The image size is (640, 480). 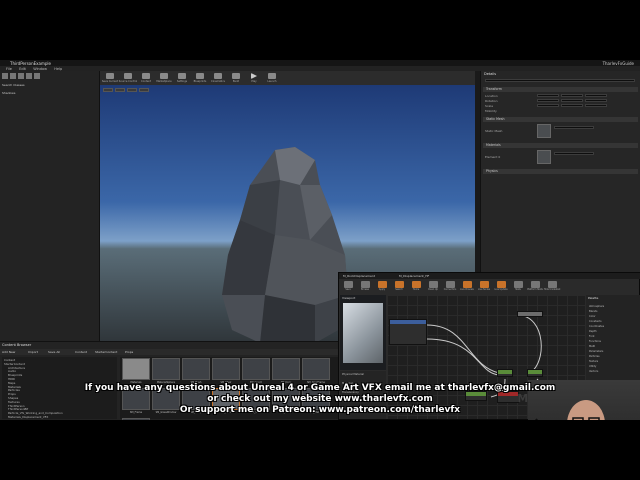 I want to click on palette-item: Texture, so click(x=593, y=361).